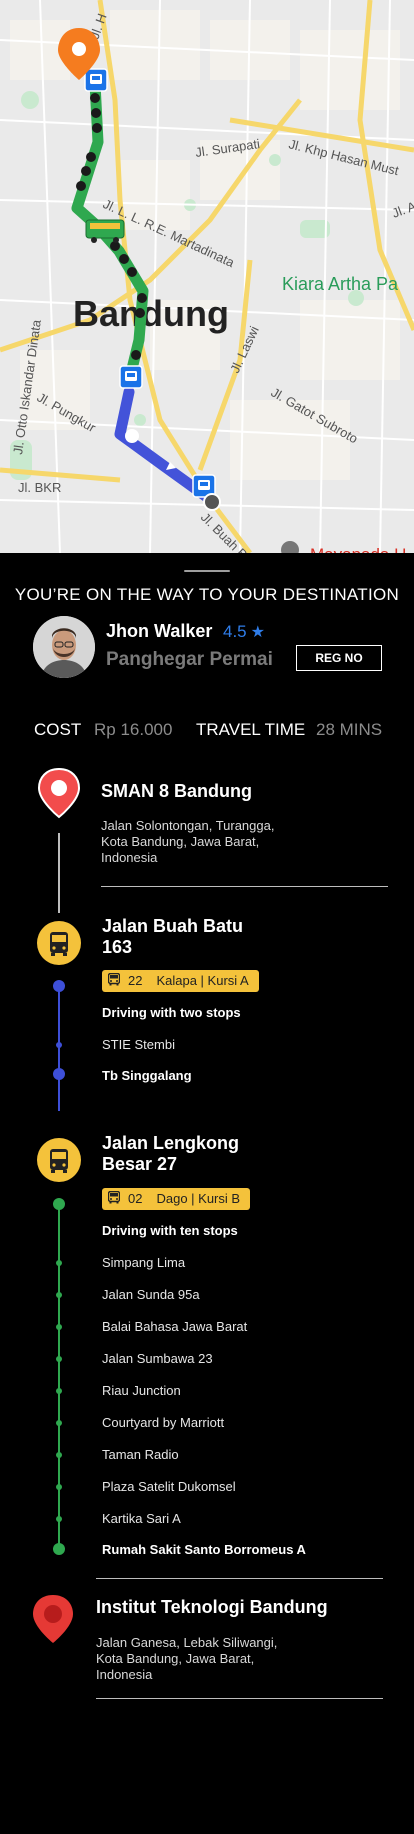 The width and height of the screenshot is (414, 1834). I want to click on list-item: Taman Radio, so click(140, 1454).